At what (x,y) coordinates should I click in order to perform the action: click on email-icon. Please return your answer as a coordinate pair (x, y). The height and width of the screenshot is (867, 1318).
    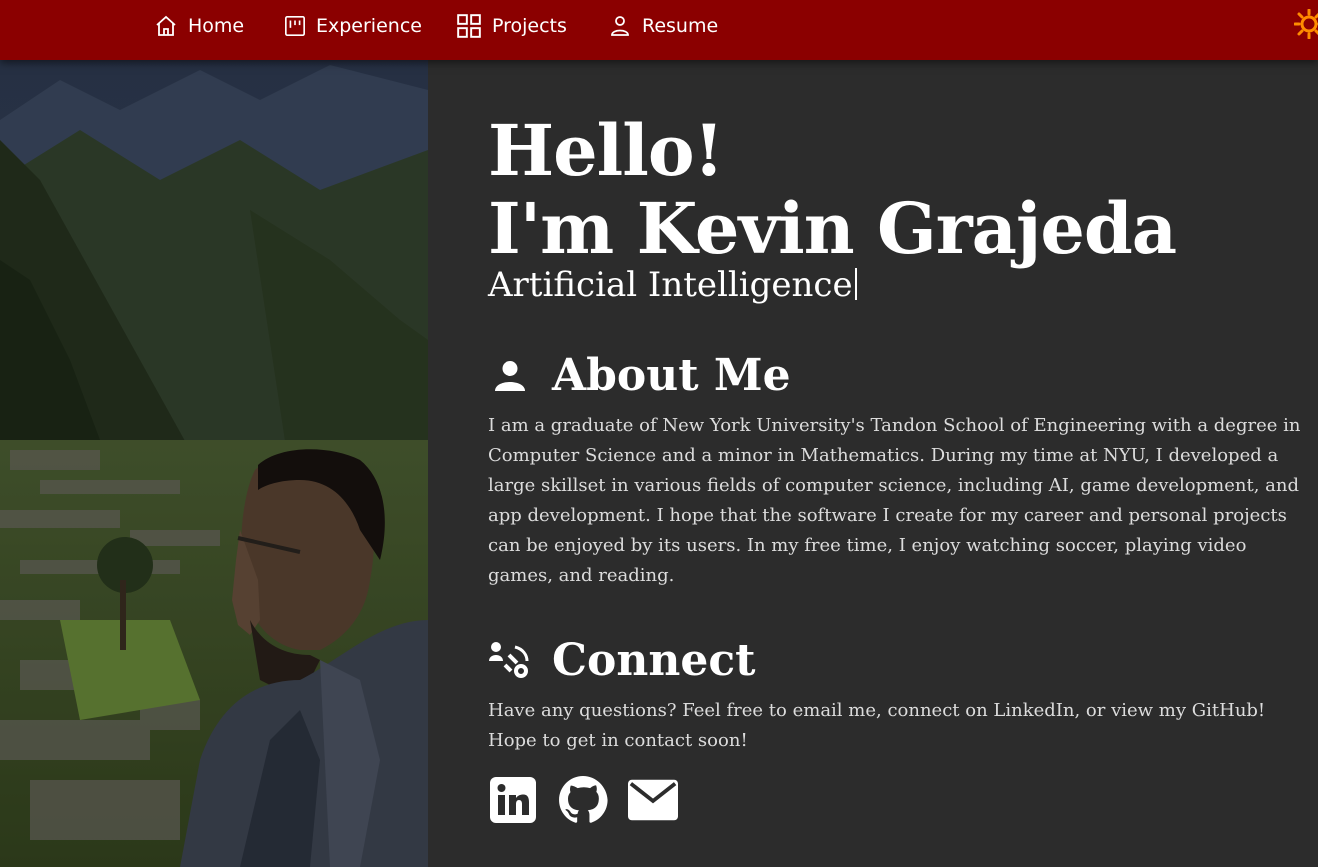
    Looking at the image, I should click on (653, 800).